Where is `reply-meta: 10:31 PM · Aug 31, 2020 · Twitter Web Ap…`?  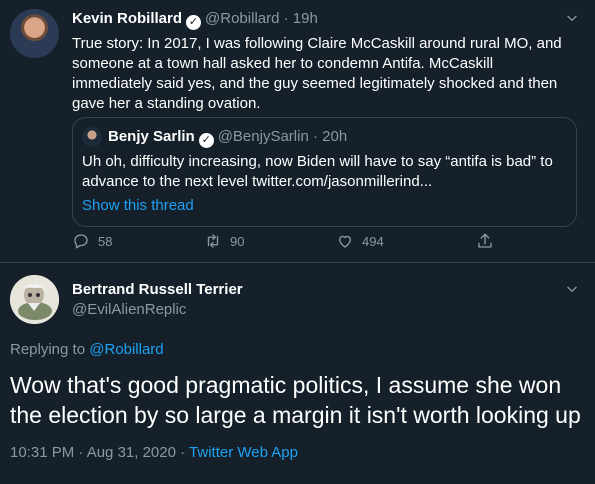
reply-meta: 10:31 PM · Aug 31, 2020 · Twitter Web Ap… is located at coordinates (154, 452).